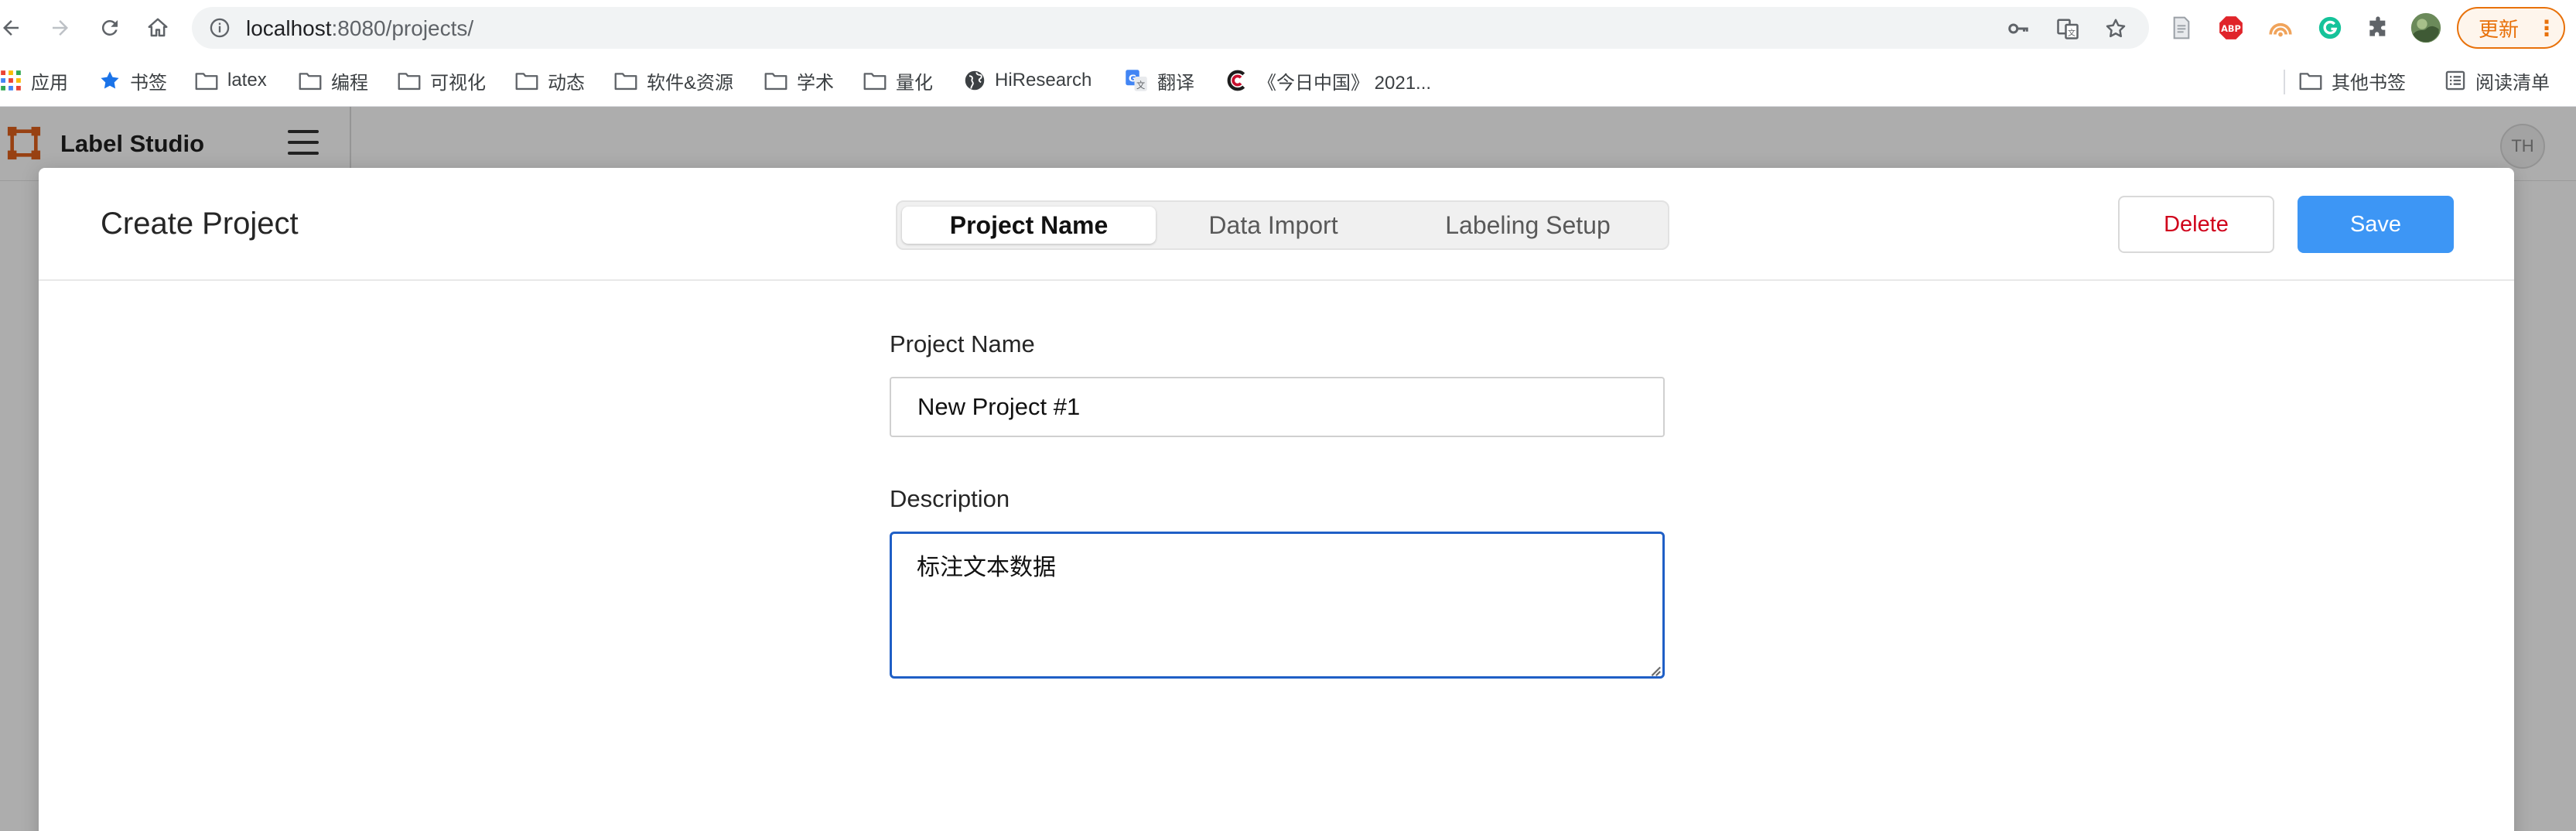  I want to click on arrow-right-icon, so click(61, 28).